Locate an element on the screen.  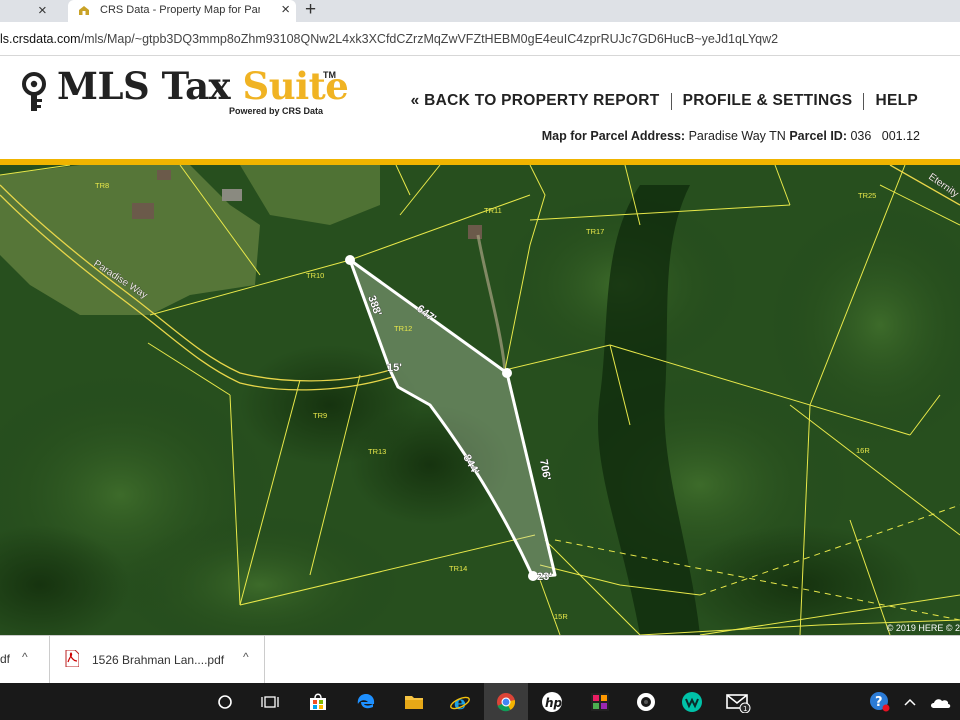
cortana-circle-icon is located at coordinates (225, 701).